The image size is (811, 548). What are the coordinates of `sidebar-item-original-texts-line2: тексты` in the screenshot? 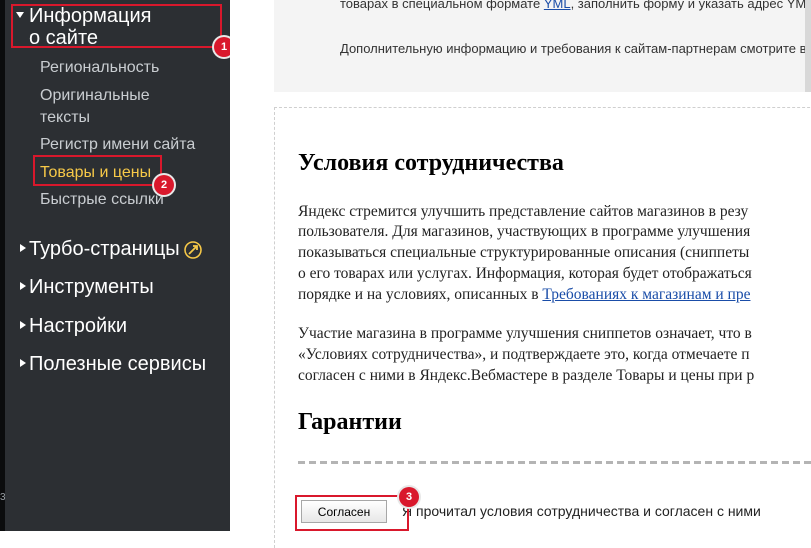 It's located at (65, 118).